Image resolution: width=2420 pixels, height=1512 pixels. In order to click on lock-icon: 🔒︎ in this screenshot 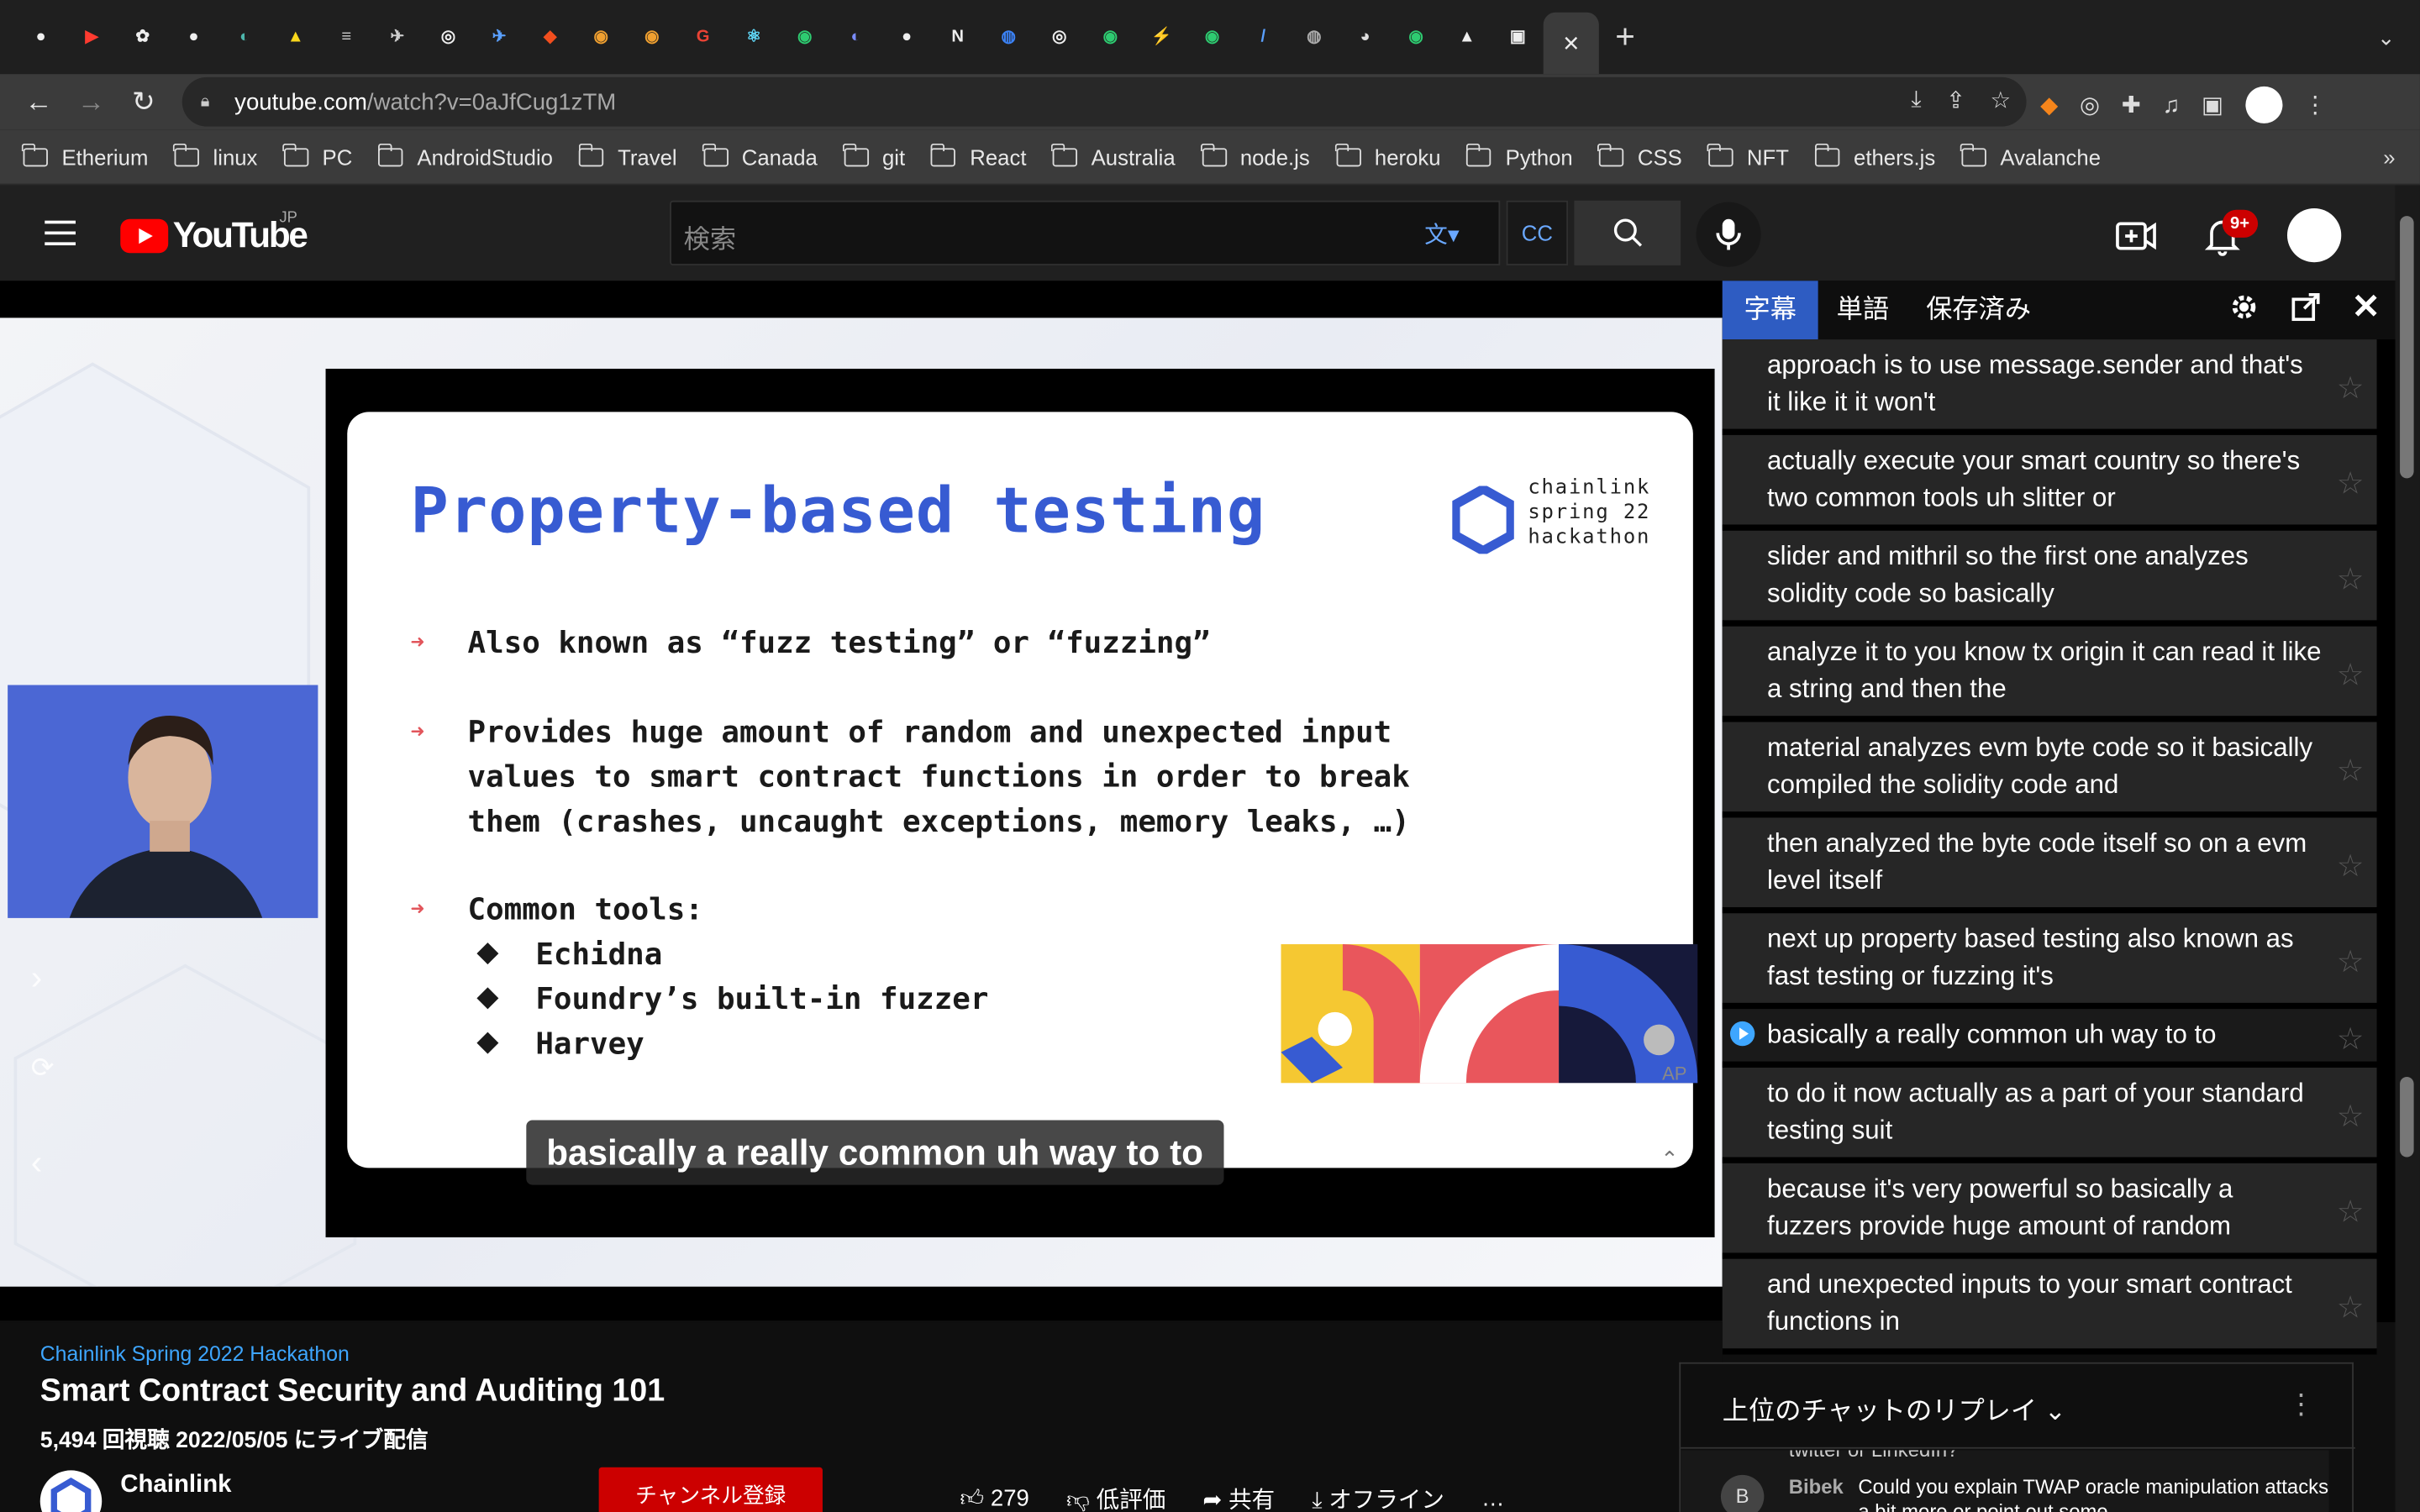, I will do `click(218, 102)`.